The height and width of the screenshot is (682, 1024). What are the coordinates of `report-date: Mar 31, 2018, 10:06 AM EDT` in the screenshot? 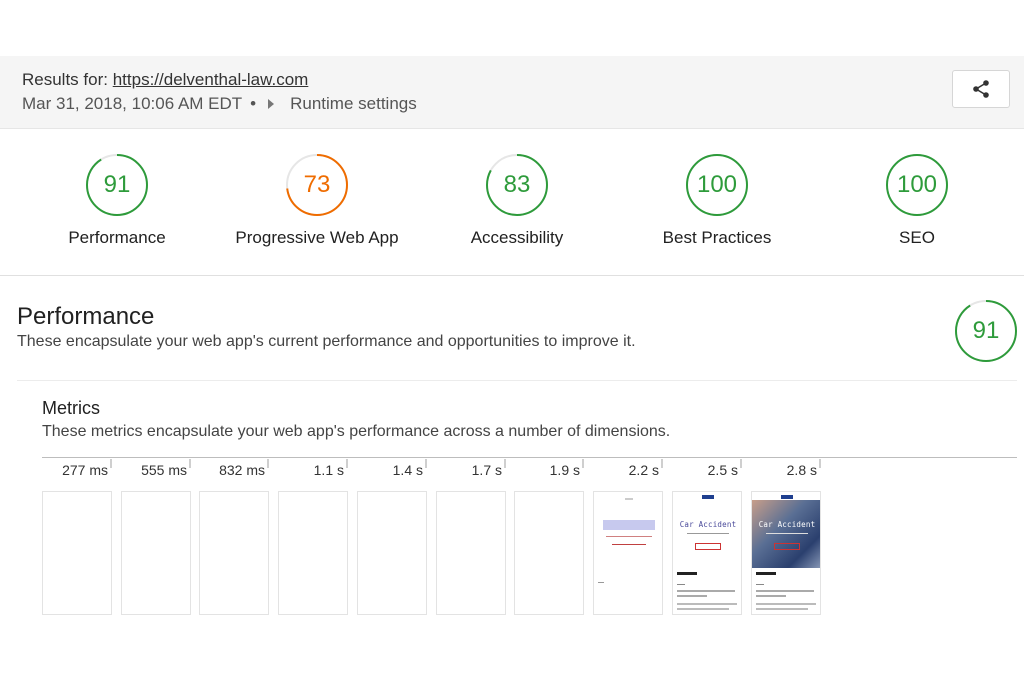 It's located at (132, 103).